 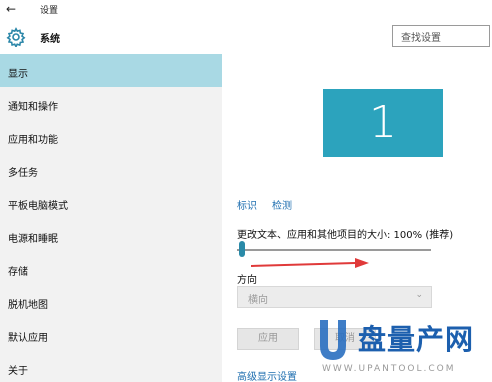 I want to click on sidebar-item-notifications: 通知和操作, so click(x=111, y=103).